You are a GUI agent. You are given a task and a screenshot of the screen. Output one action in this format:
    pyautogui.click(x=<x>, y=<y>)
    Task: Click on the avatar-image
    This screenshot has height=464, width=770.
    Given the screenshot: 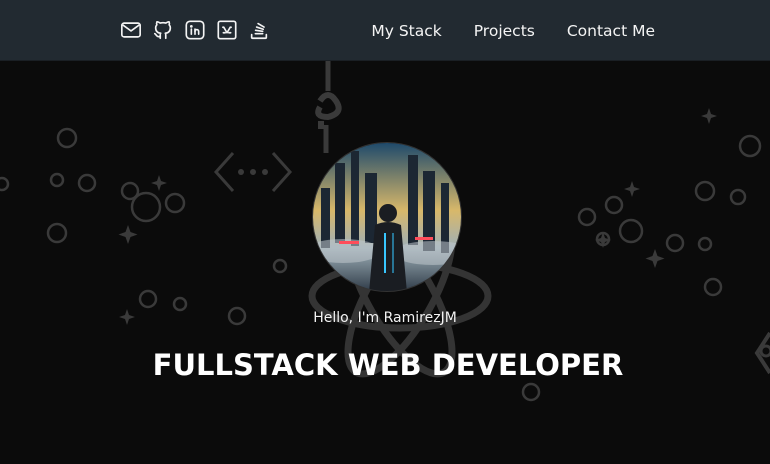 What is the action you would take?
    pyautogui.click(x=387, y=217)
    